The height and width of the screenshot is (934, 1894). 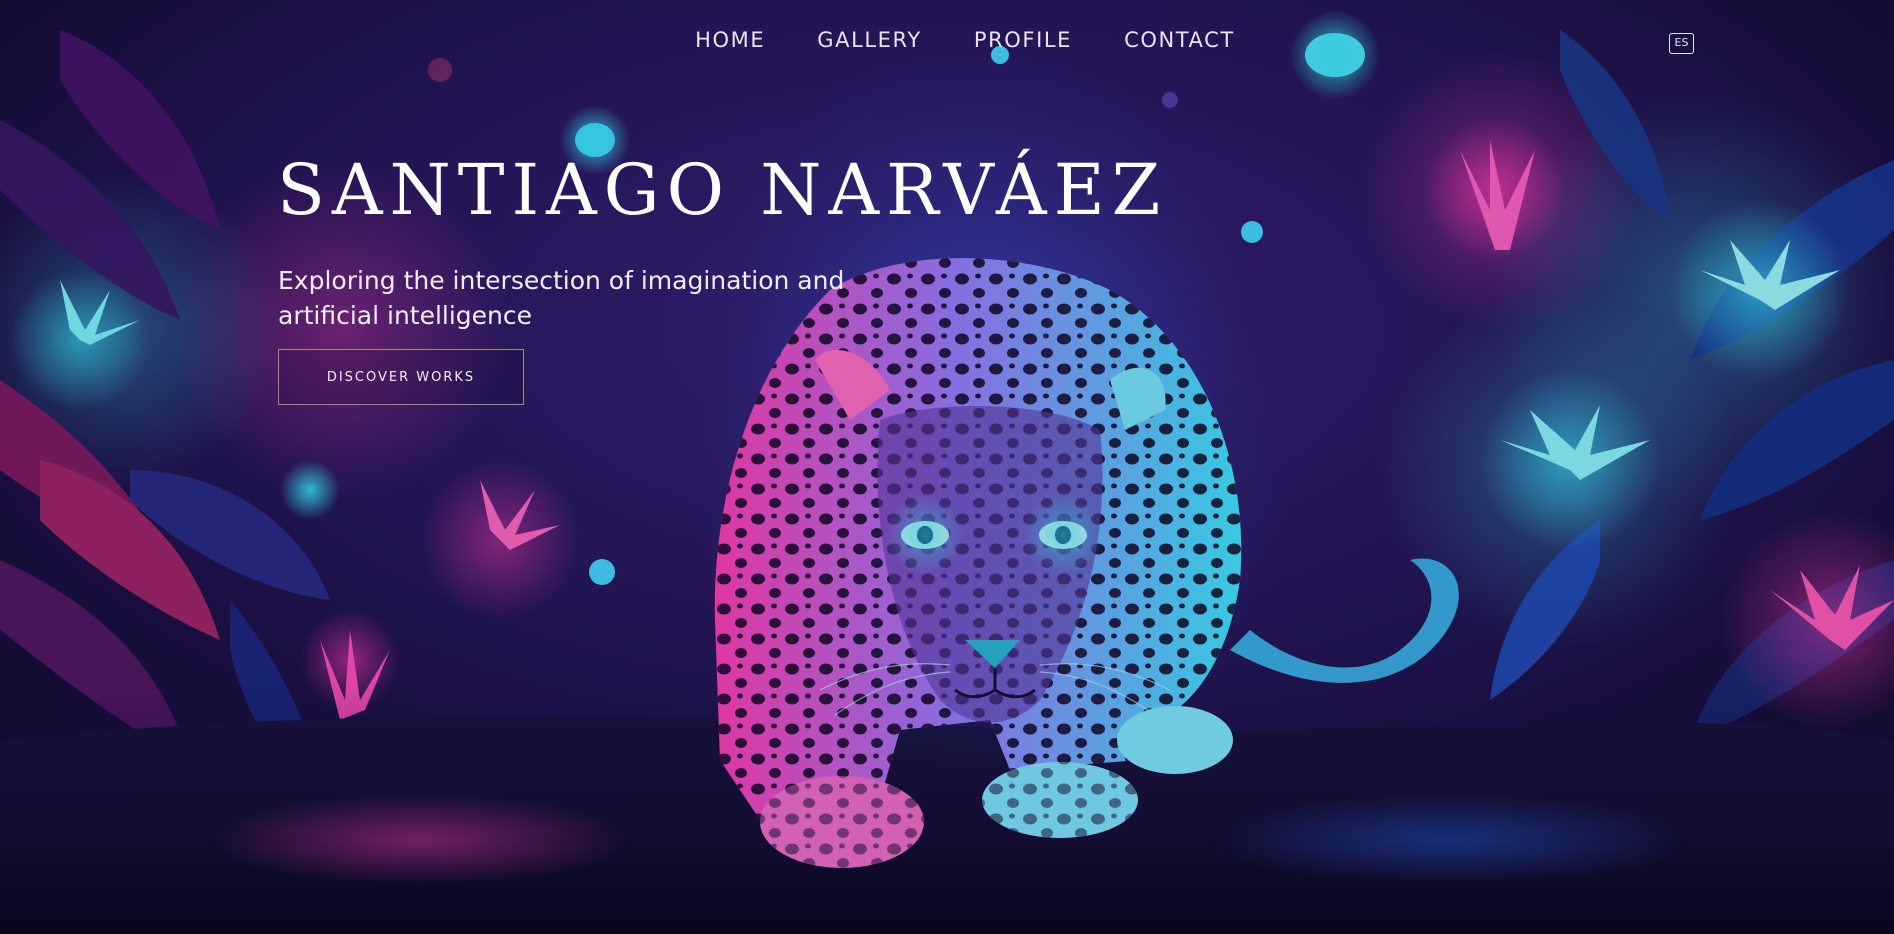 I want to click on nav-link-profile: PROFILE, so click(x=1023, y=40).